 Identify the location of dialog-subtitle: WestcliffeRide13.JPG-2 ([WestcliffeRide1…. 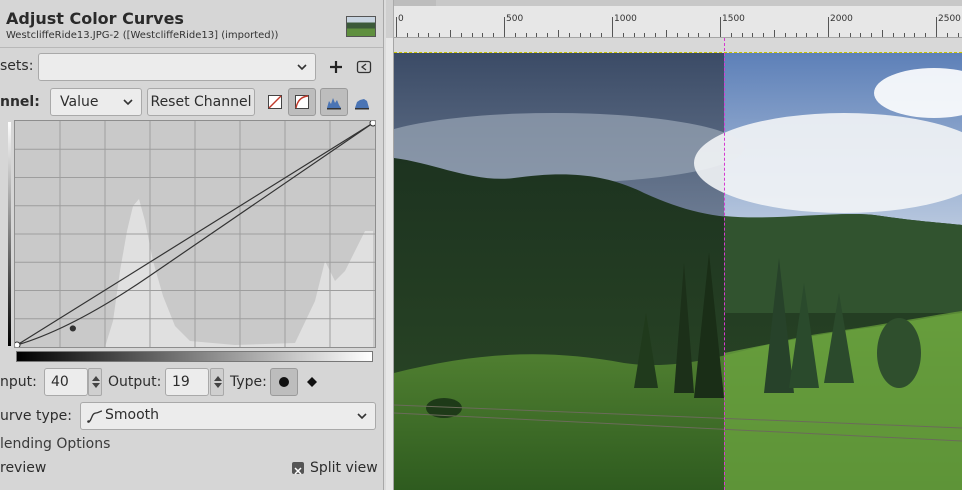
(142, 35).